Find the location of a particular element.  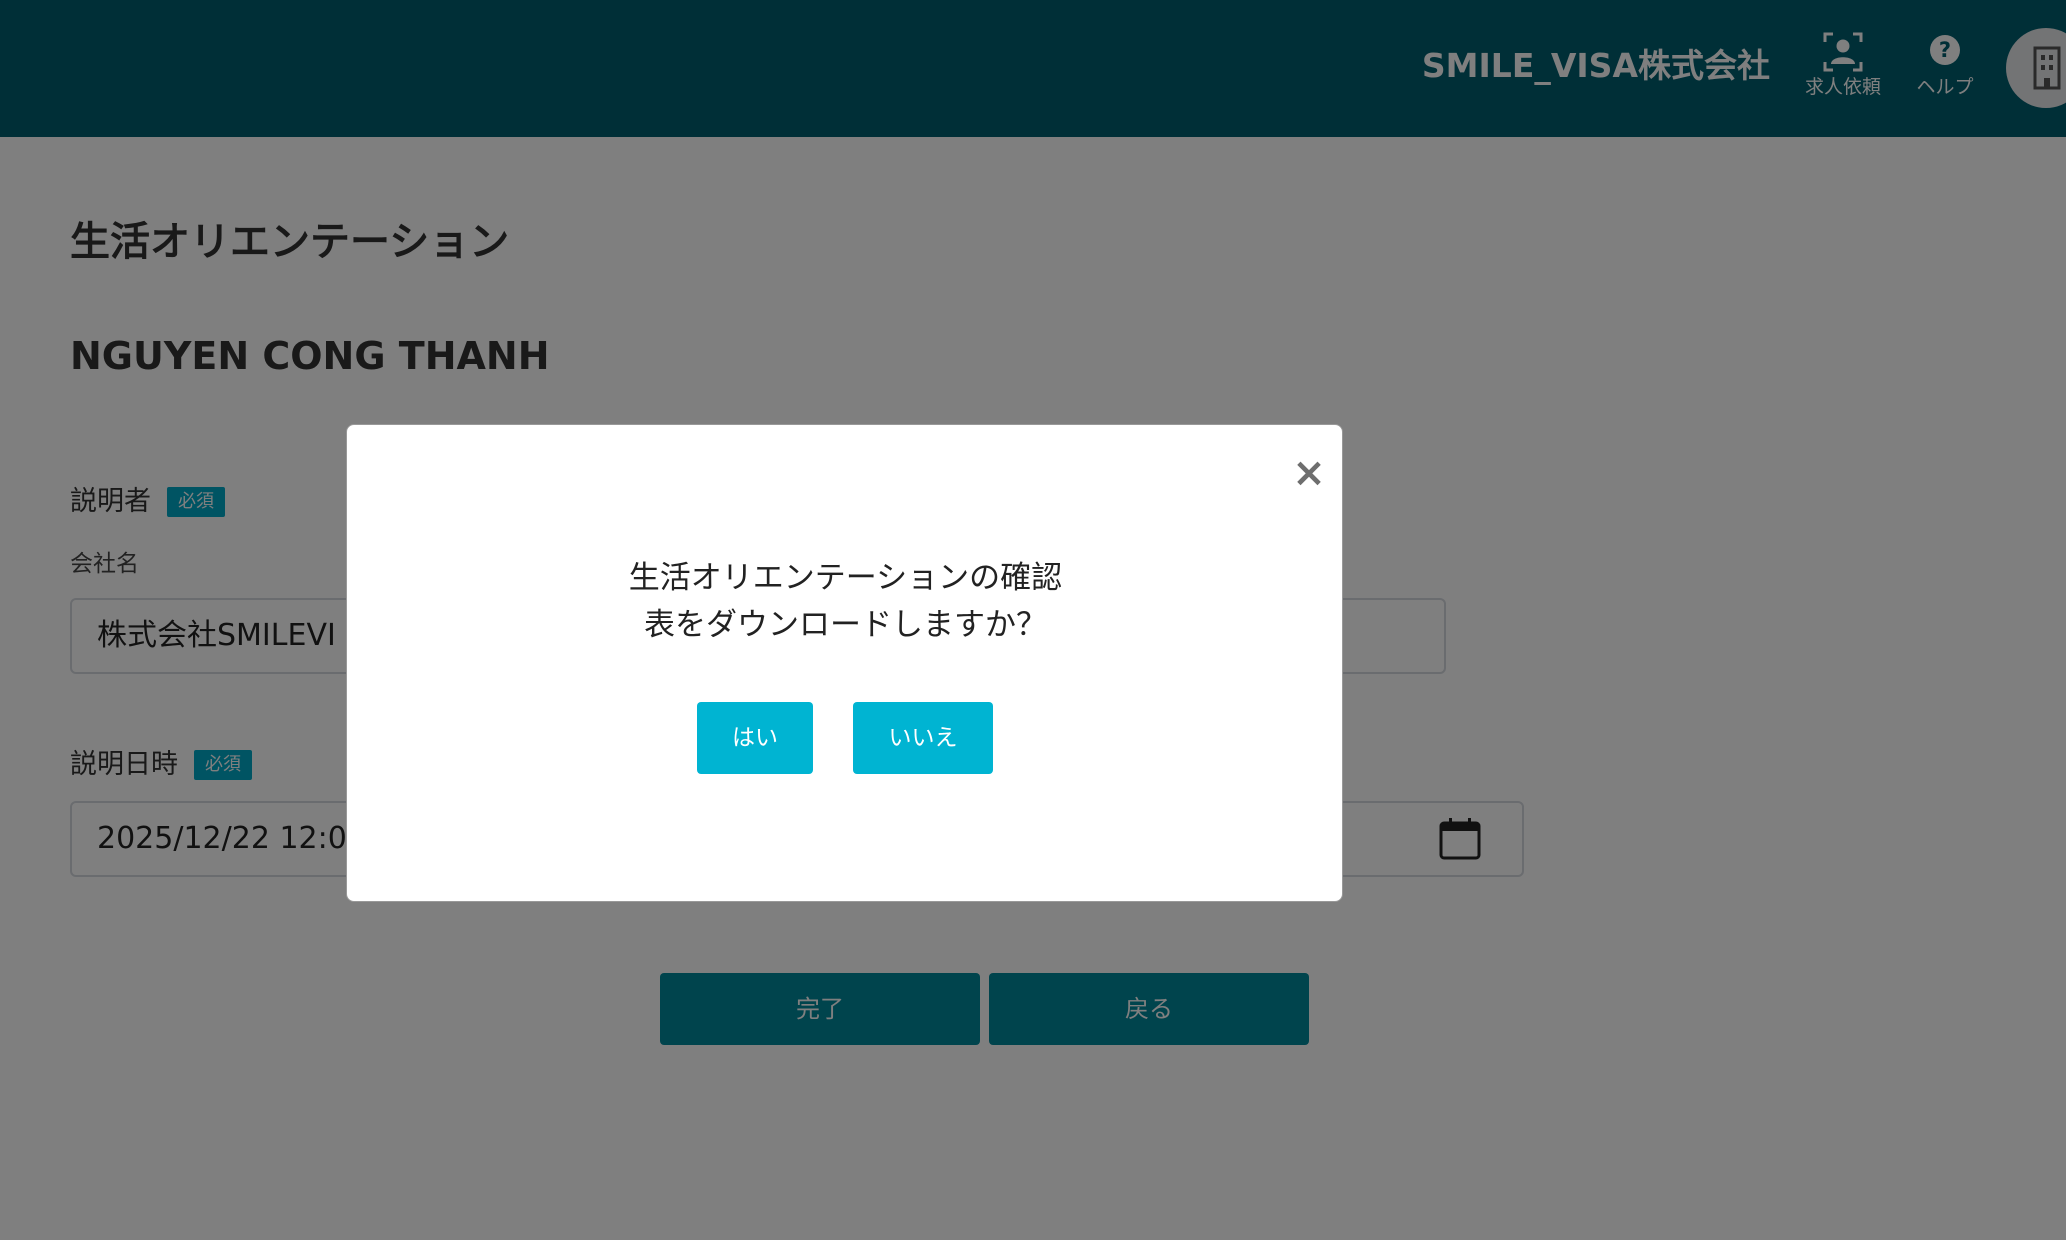

no-button: いいえ is located at coordinates (923, 738).